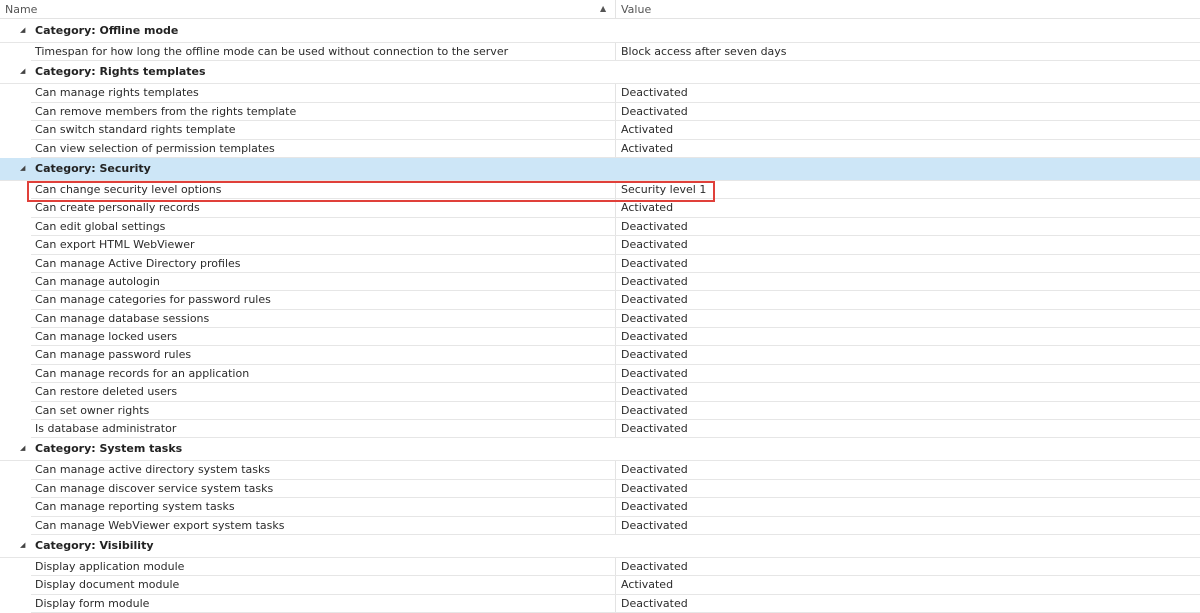 The height and width of the screenshot is (613, 1200). Describe the element at coordinates (122, 318) in the screenshot. I see `setting-name: Can manage database sessions` at that location.